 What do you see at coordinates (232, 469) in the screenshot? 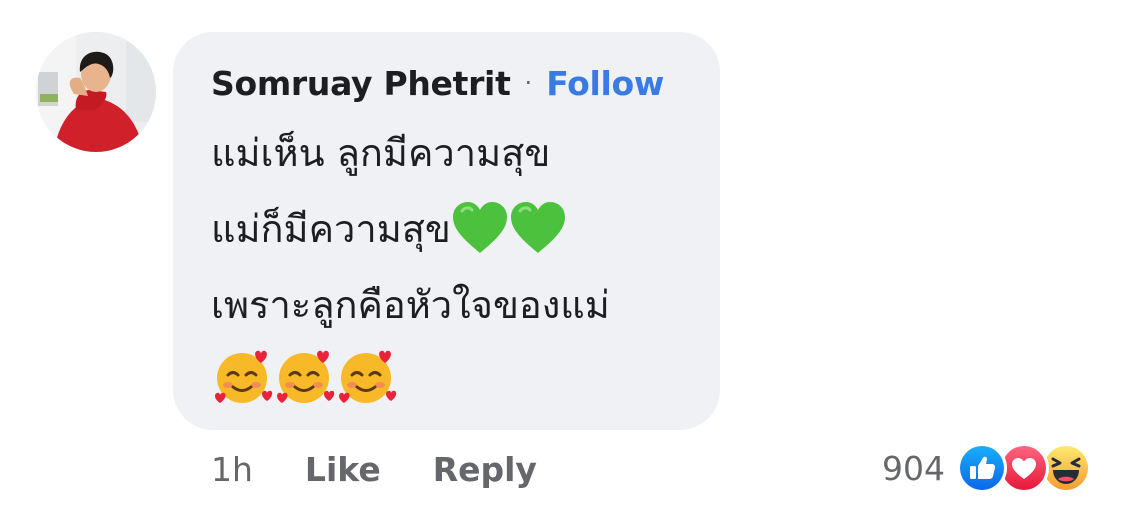
I see `timestamp: 1h` at bounding box center [232, 469].